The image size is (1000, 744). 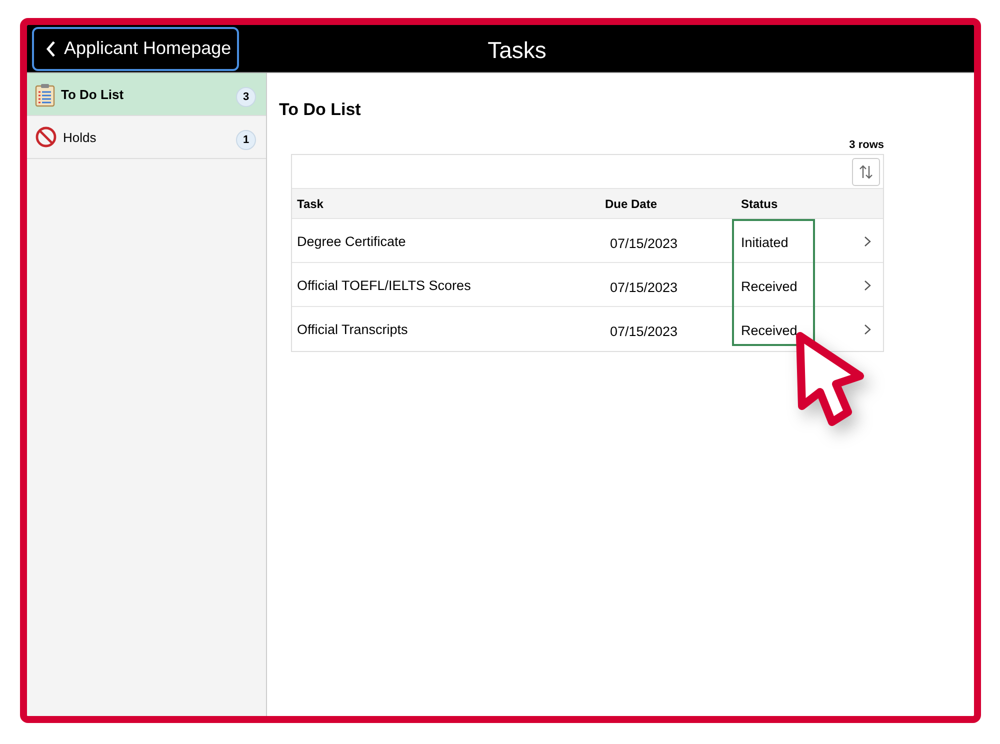 What do you see at coordinates (760, 204) in the screenshot?
I see `column-header: Status` at bounding box center [760, 204].